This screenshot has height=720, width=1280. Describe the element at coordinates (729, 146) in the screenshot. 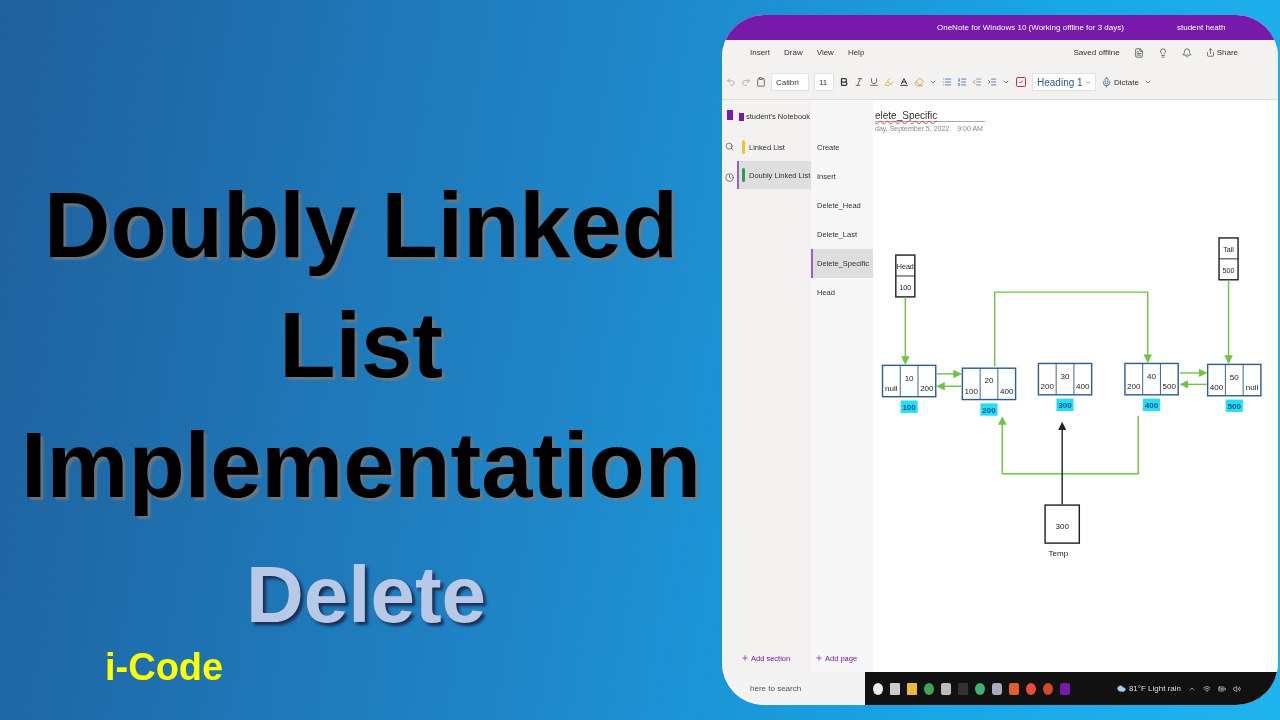

I see `search-icon` at that location.